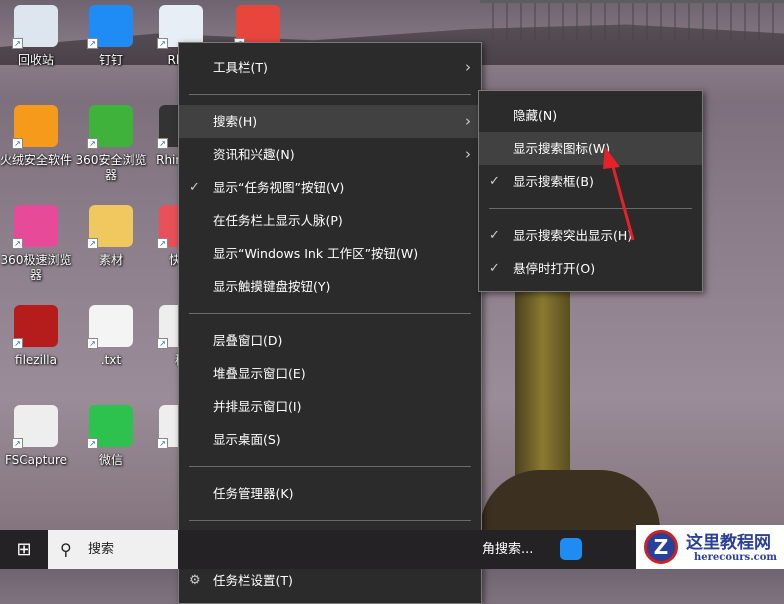  Describe the element at coordinates (535, 115) in the screenshot. I see `menu-item-label: 隐藏(N)` at that location.